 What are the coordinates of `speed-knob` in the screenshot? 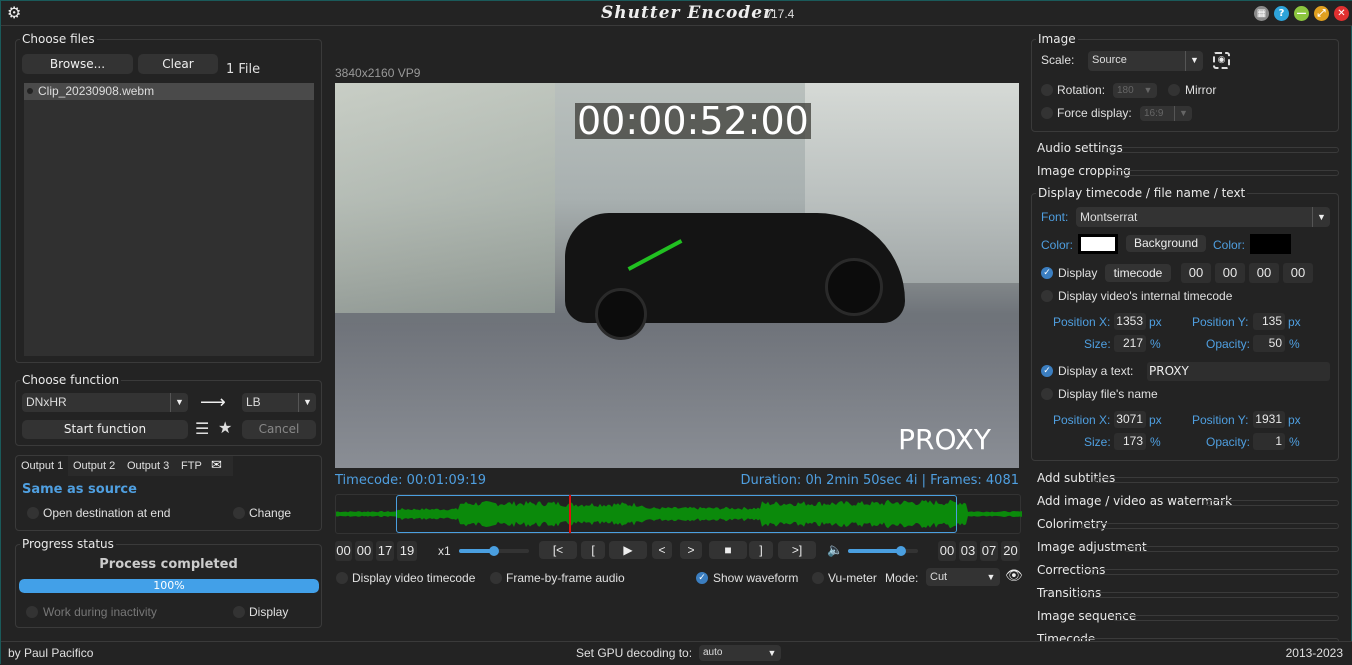 It's located at (494, 551).